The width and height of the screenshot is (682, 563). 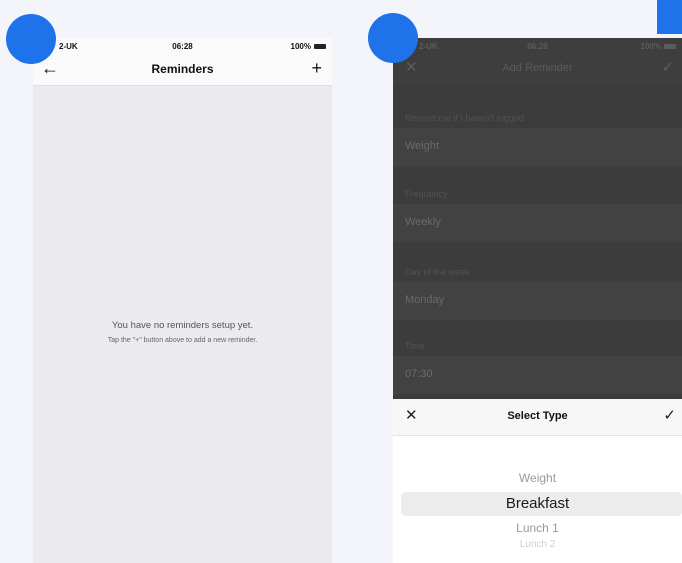 What do you see at coordinates (422, 146) in the screenshot?
I see `remind-type-value: Weight` at bounding box center [422, 146].